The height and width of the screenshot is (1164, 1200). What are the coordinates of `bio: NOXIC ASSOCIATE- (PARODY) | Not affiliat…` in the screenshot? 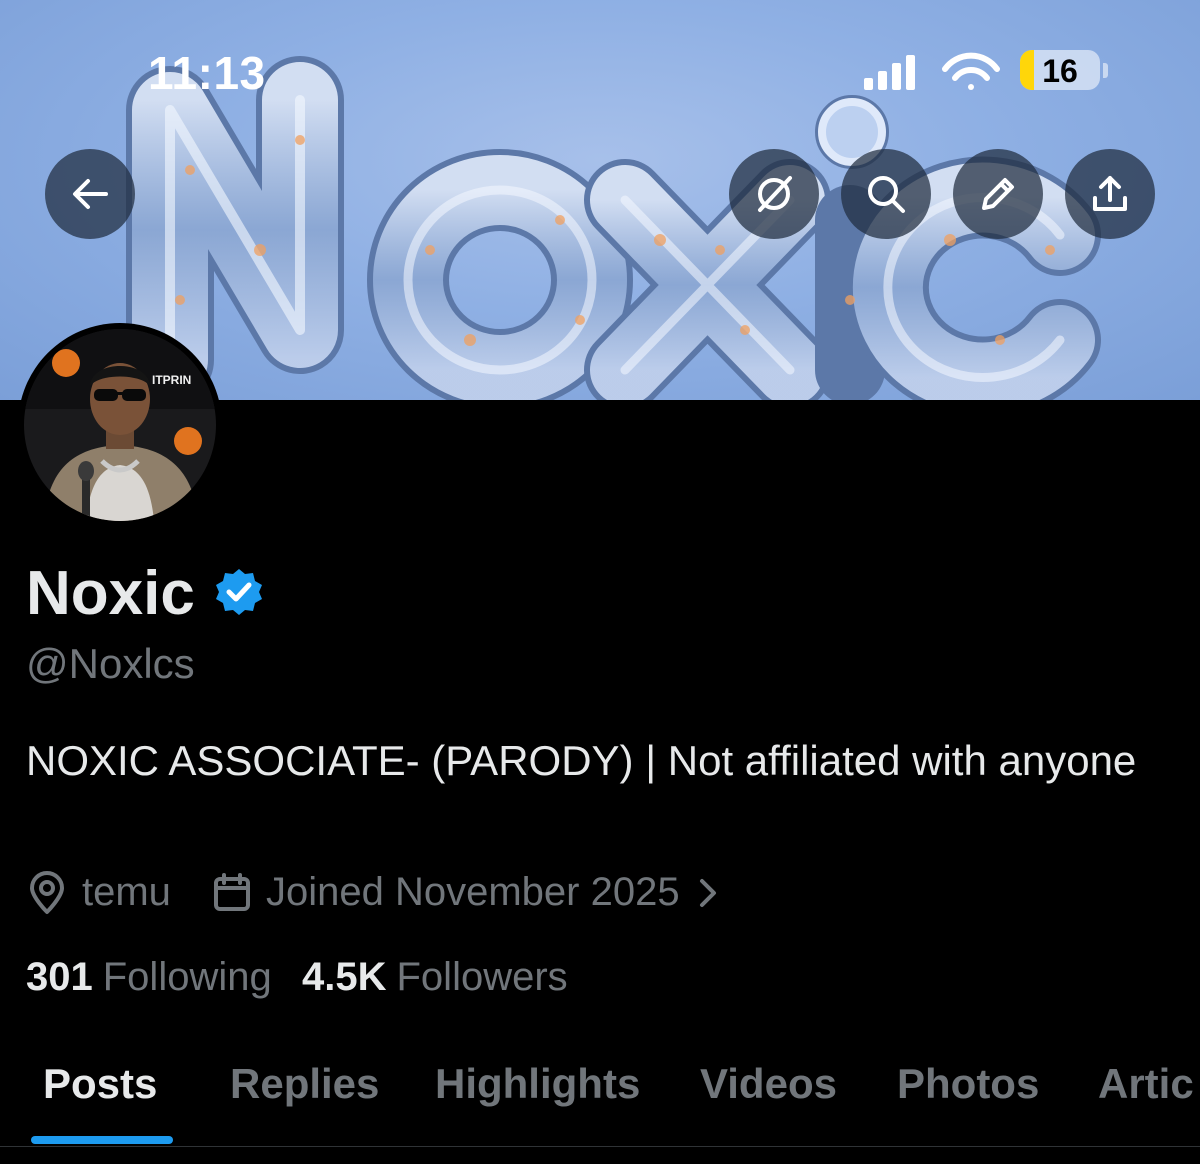 It's located at (581, 760).